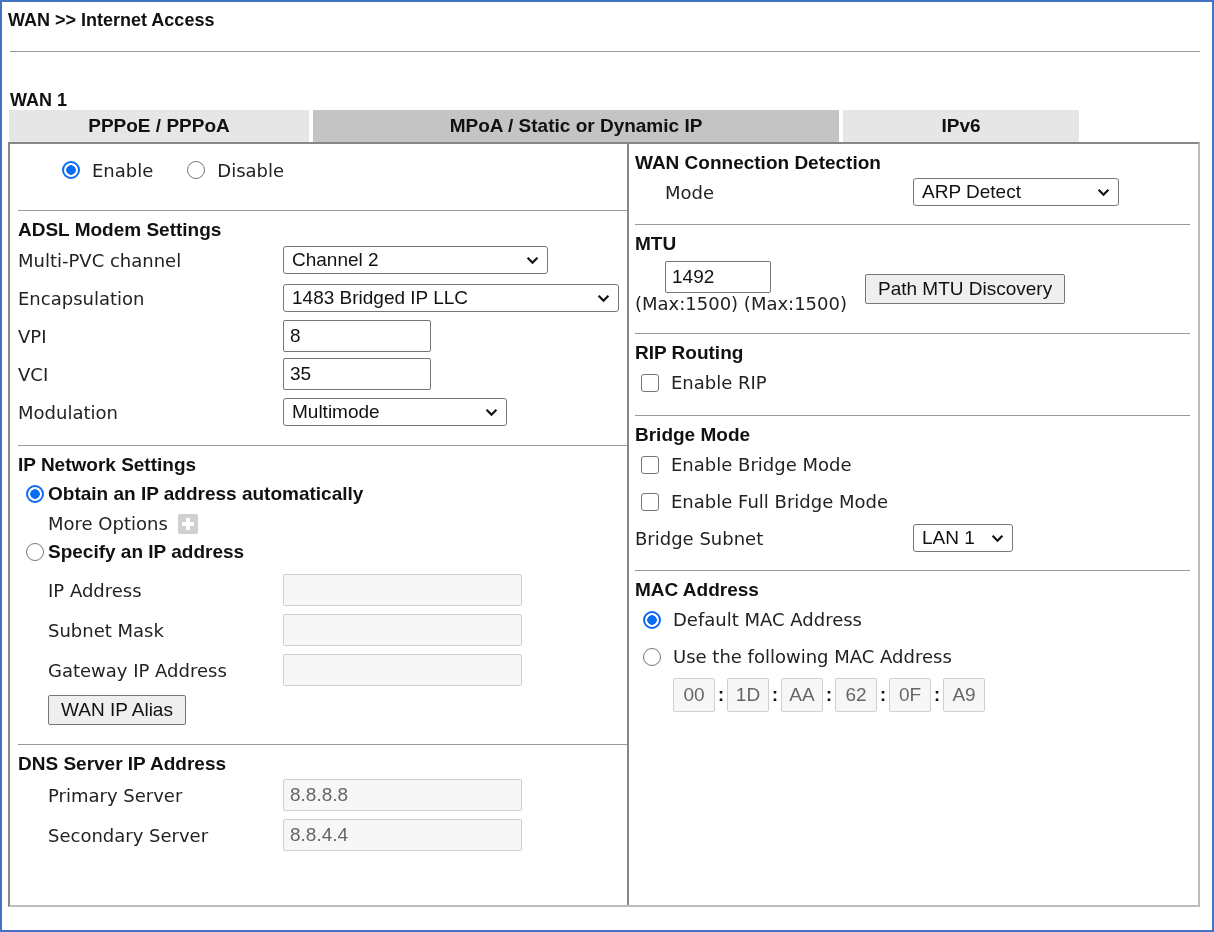 The width and height of the screenshot is (1214, 932). Describe the element at coordinates (123, 763) in the screenshot. I see `section-heading: DNS Server IP Address` at that location.